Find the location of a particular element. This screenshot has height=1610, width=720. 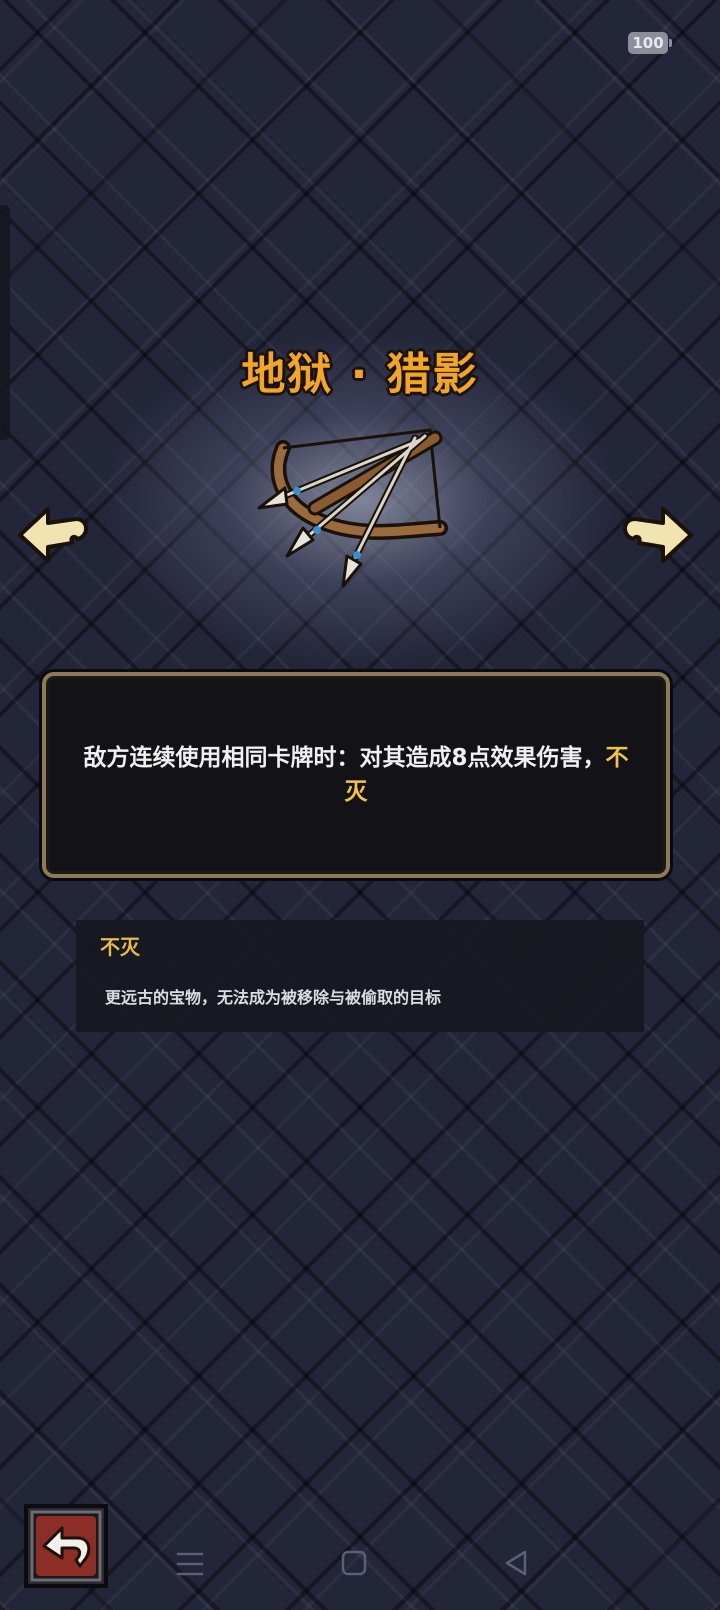

relic-description-box: 敌方连续使用相同卡牌时：对其造成8点效果伤害，不灭 is located at coordinates (356, 775).